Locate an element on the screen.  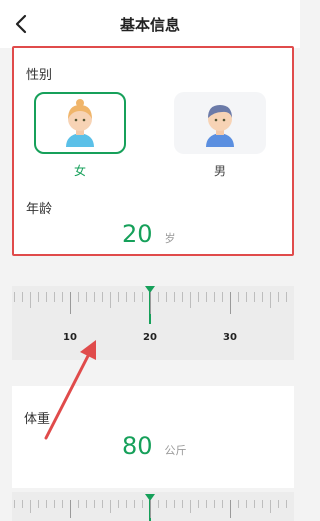
age-ruler-label-20: 20 is located at coordinates (150, 337).